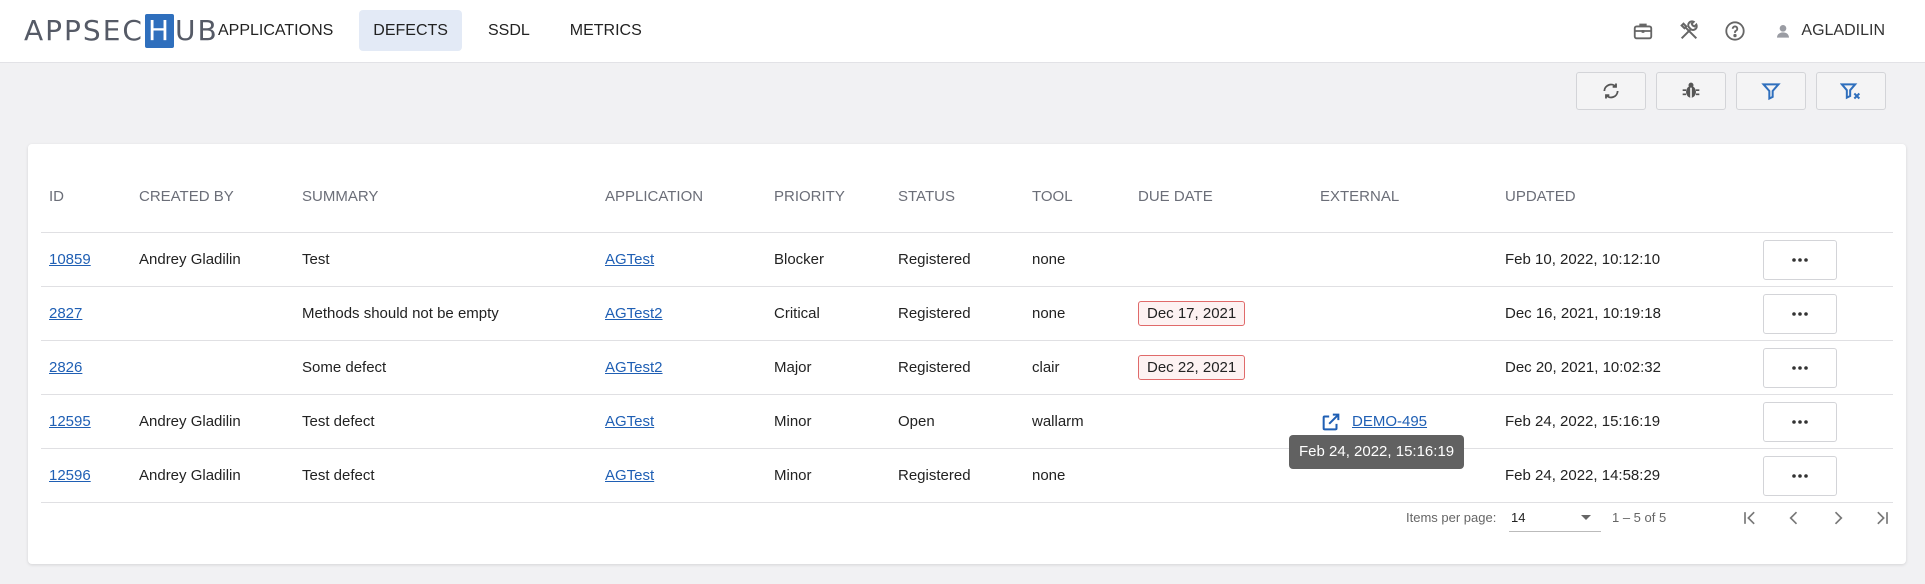 This screenshot has height=584, width=1925. Describe the element at coordinates (1843, 30) in the screenshot. I see `user-name: AGLADILIN` at that location.